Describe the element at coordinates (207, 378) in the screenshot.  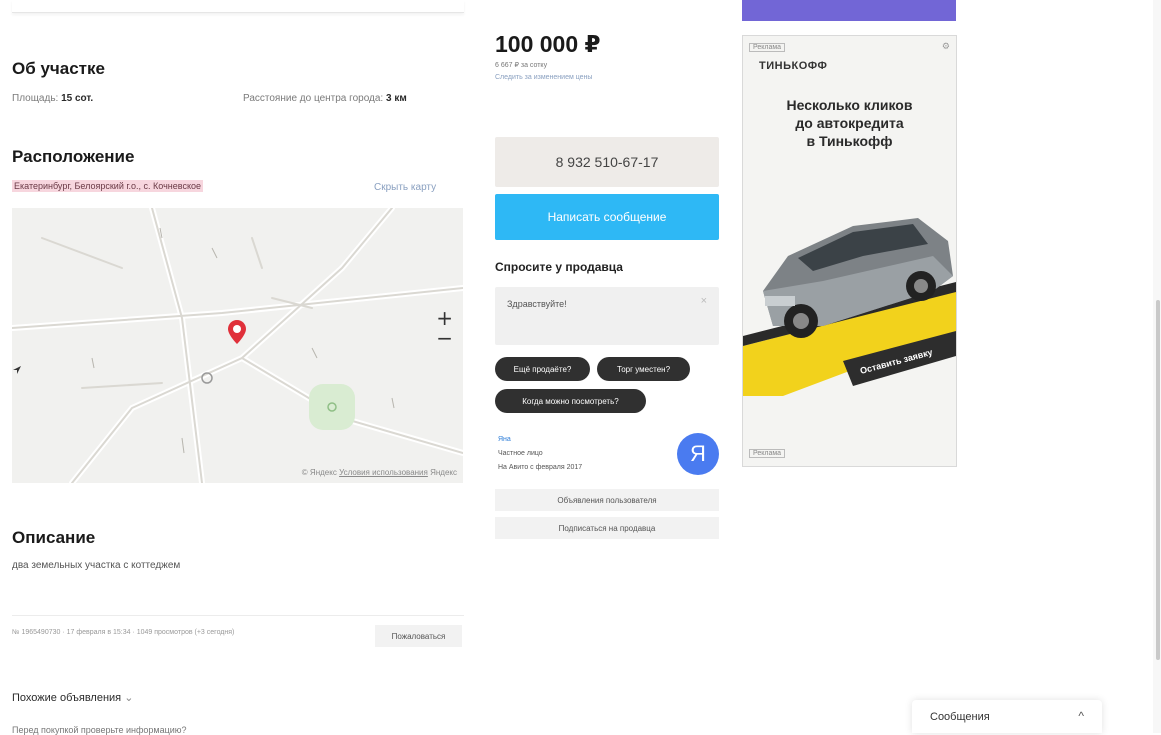
I see `poi-icon` at that location.